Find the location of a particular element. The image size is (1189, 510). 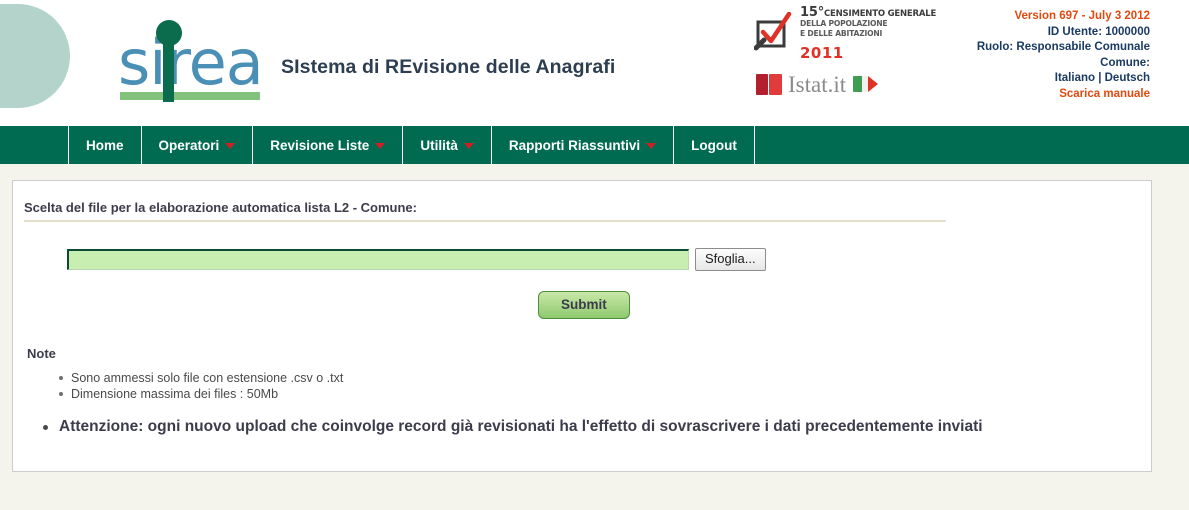

sirea-logo: sirea is located at coordinates (191, 59).